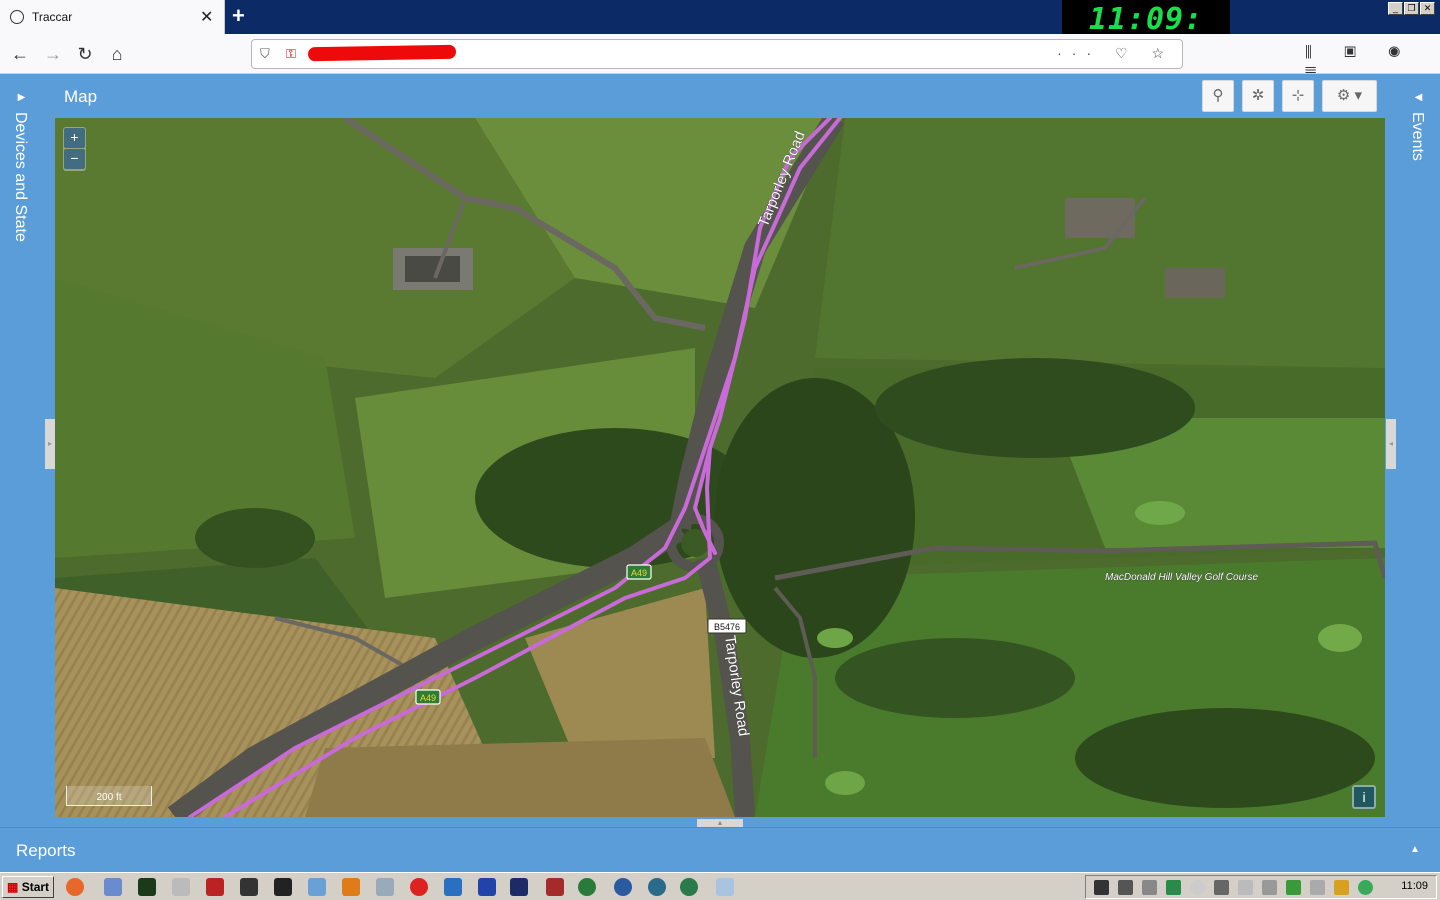 This screenshot has width=1440, height=900. Describe the element at coordinates (555, 887) in the screenshot. I see `sail-app-icon` at that location.